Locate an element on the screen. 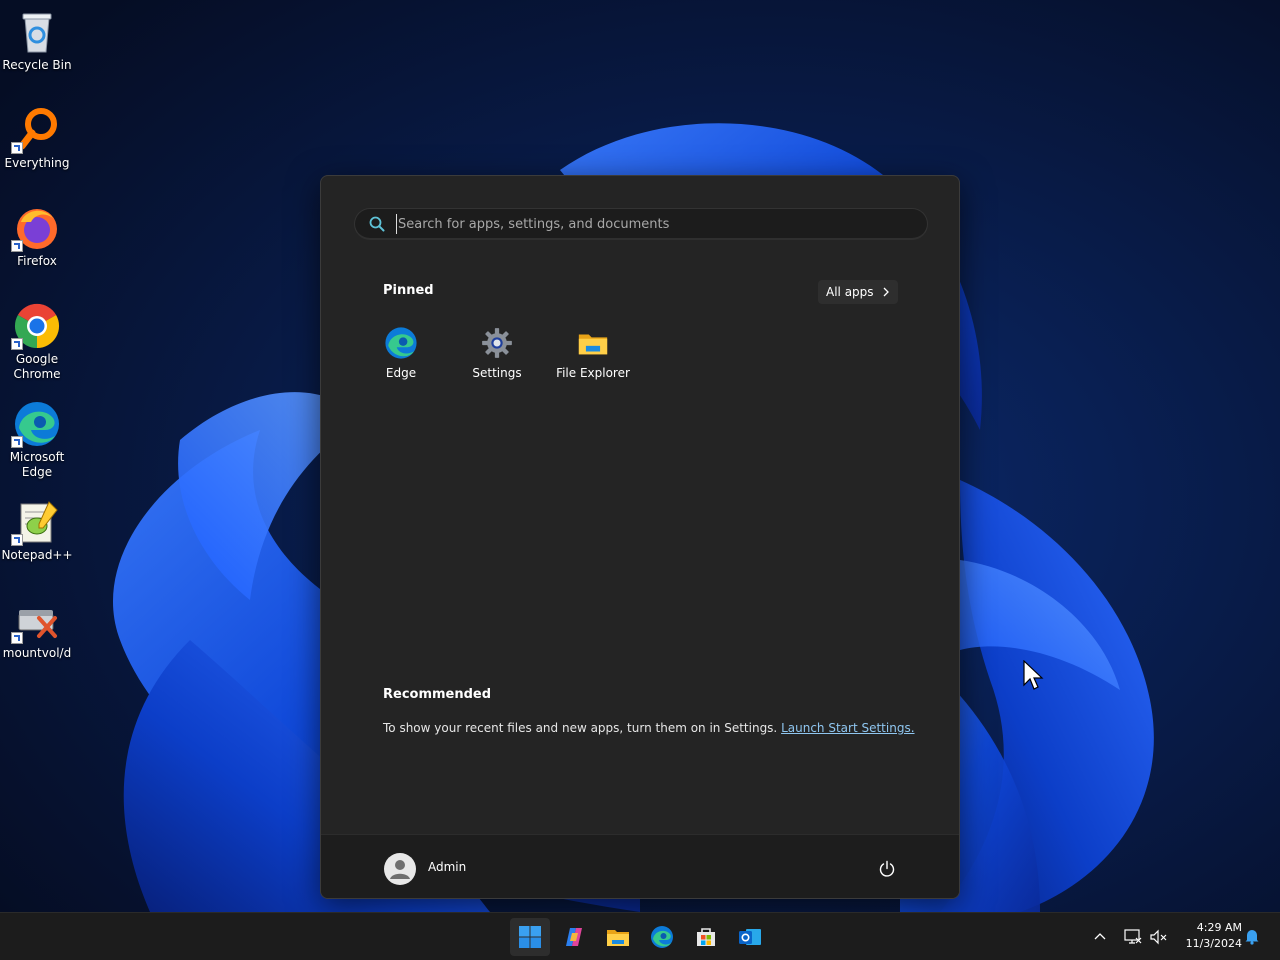  desktop-icon-label: Firefox is located at coordinates (37, 261).